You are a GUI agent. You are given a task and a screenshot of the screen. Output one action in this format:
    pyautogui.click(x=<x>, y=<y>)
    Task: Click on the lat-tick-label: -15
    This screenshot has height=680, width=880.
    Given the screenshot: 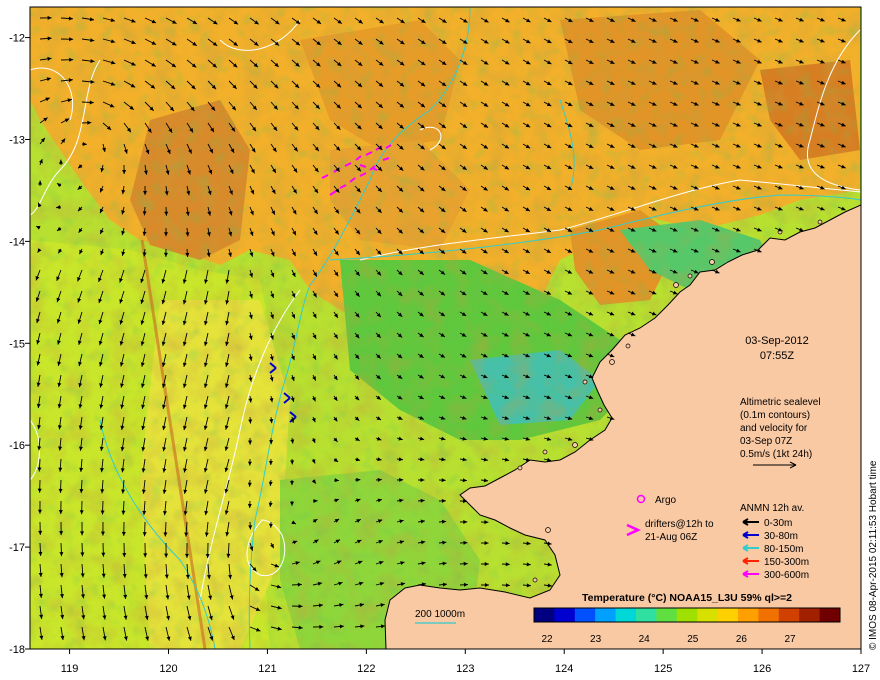 What is the action you would take?
    pyautogui.click(x=17, y=344)
    